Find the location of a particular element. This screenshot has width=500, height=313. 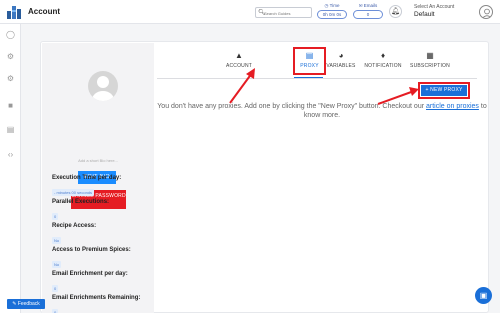

tabs-divider is located at coordinates (317, 78).